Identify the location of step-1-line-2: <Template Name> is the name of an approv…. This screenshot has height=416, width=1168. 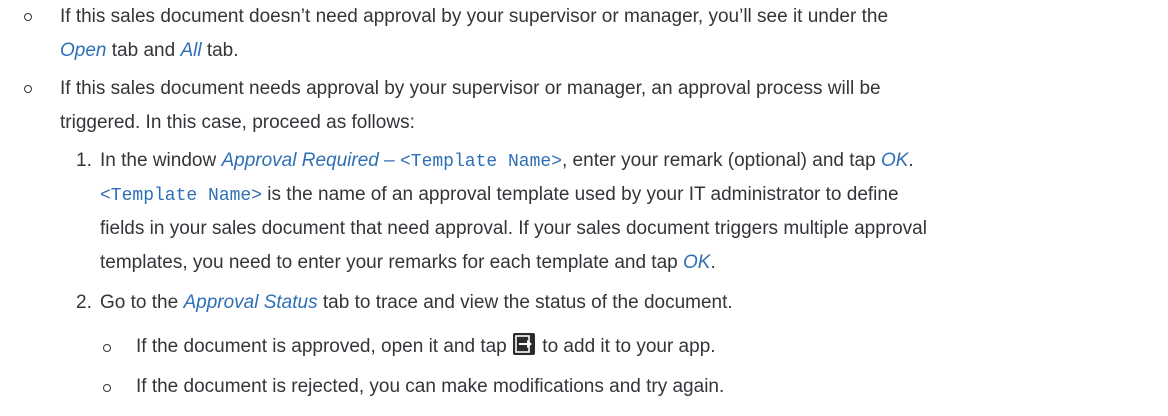
(499, 195).